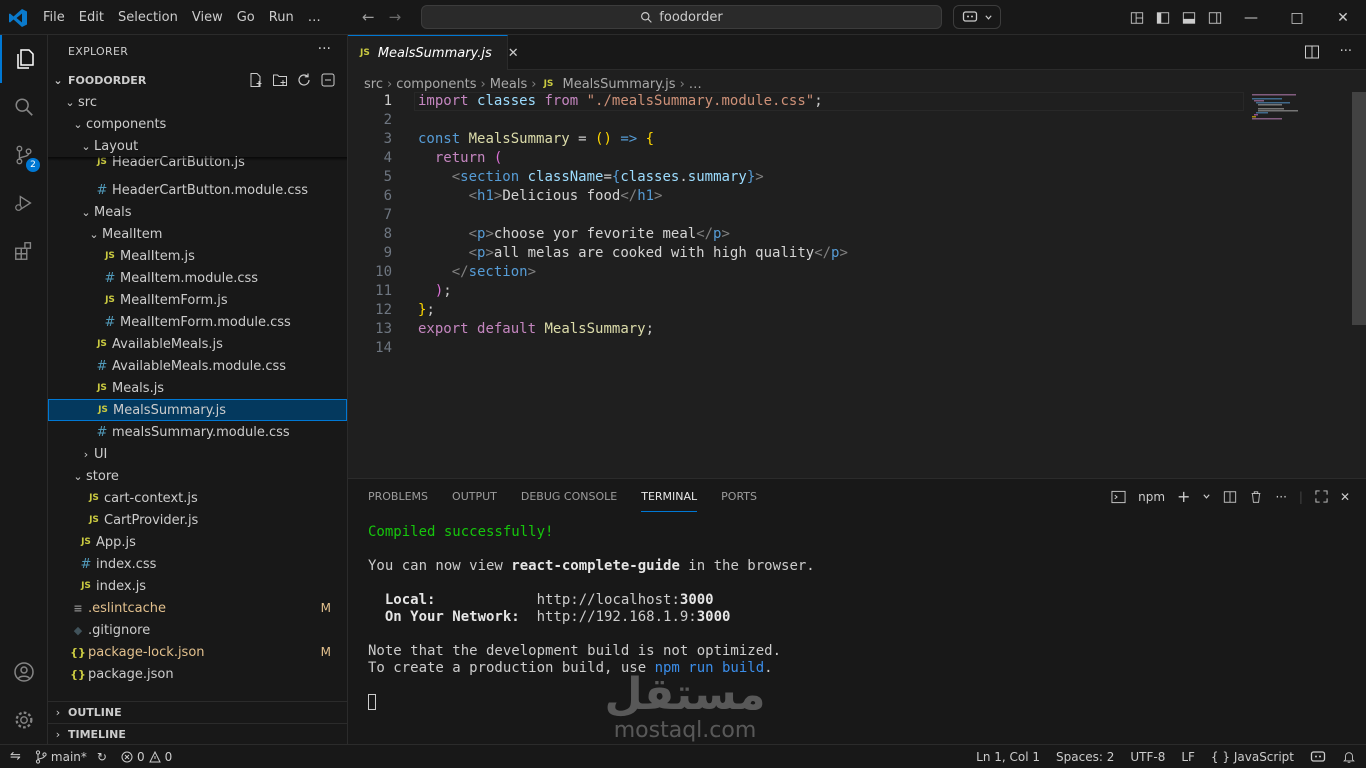  What do you see at coordinates (197, 256) in the screenshot?
I see `tree-item: JS MealItem.js` at bounding box center [197, 256].